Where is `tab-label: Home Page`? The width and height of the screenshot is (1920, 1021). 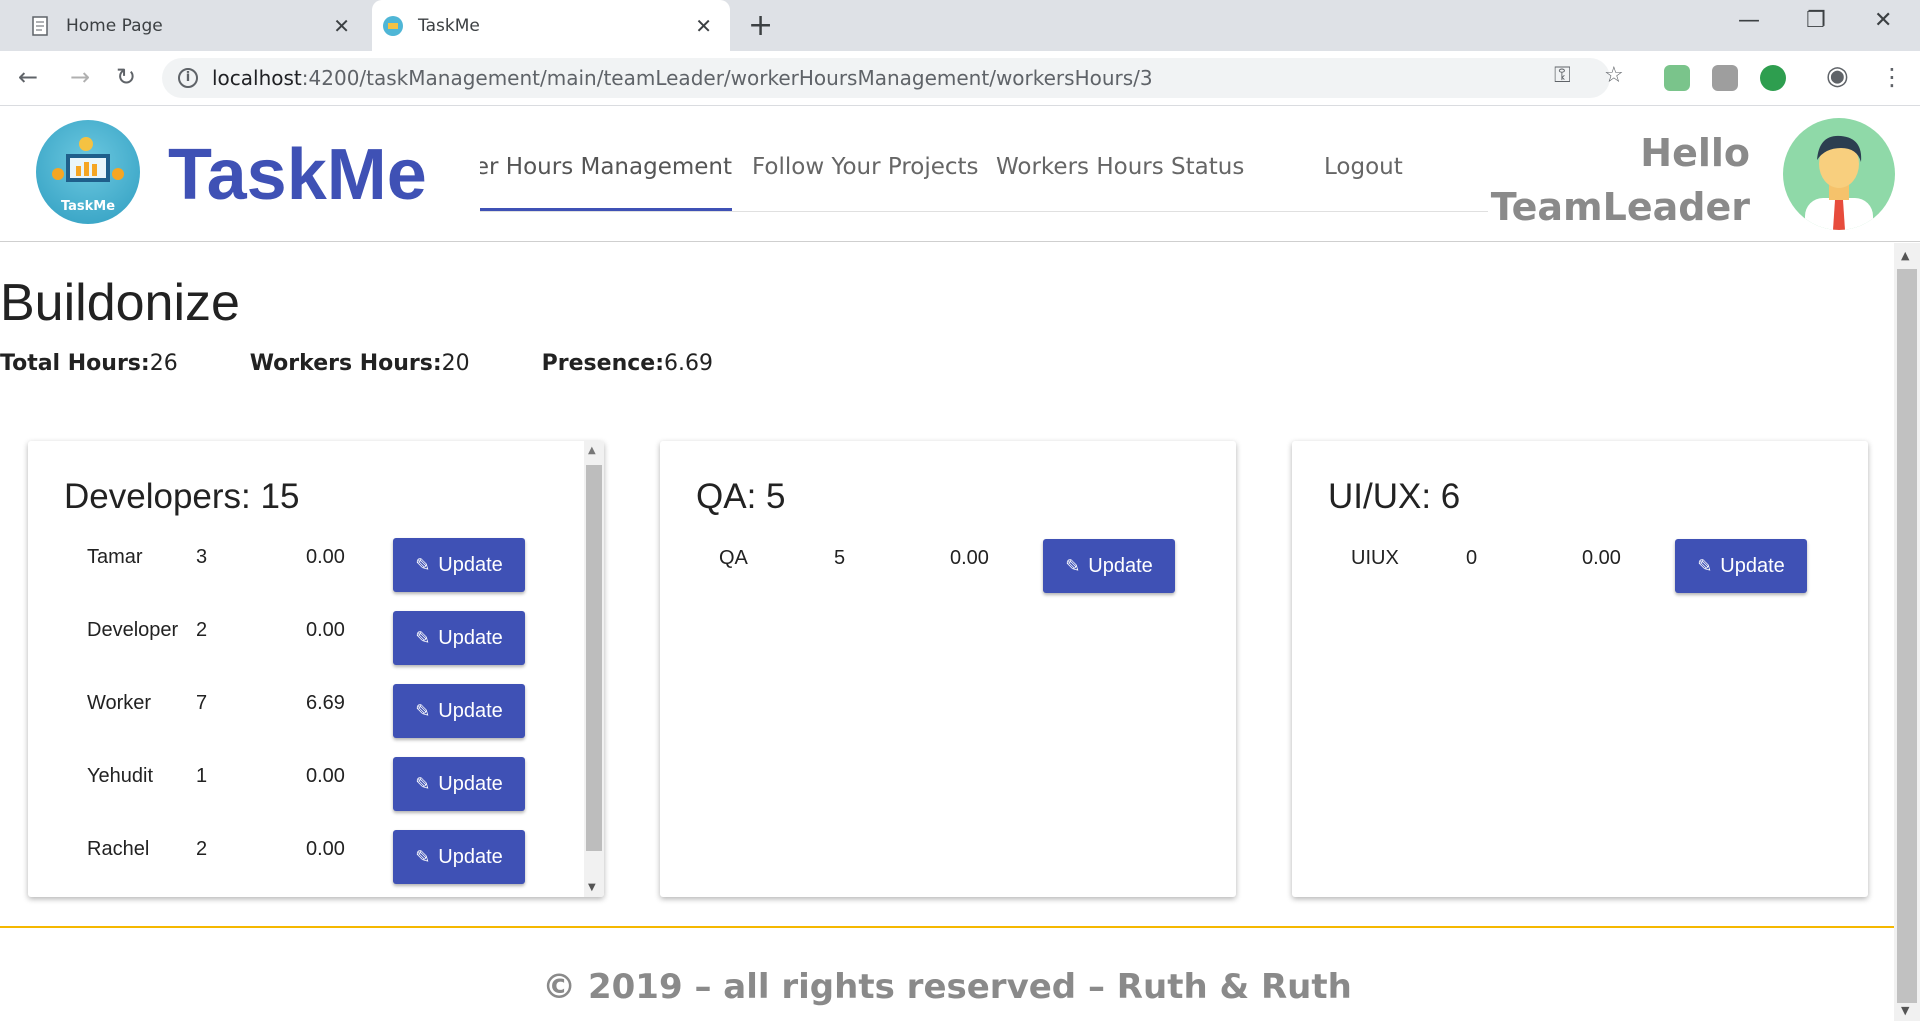 tab-label: Home Page is located at coordinates (114, 25).